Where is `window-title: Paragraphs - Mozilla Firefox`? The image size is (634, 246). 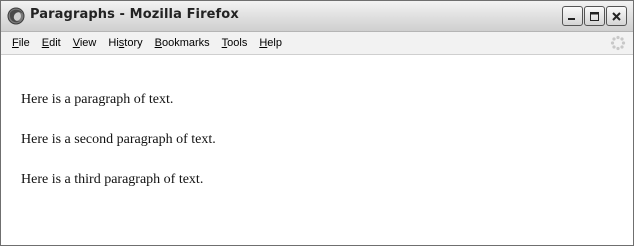 window-title: Paragraphs - Mozilla Firefox is located at coordinates (134, 14).